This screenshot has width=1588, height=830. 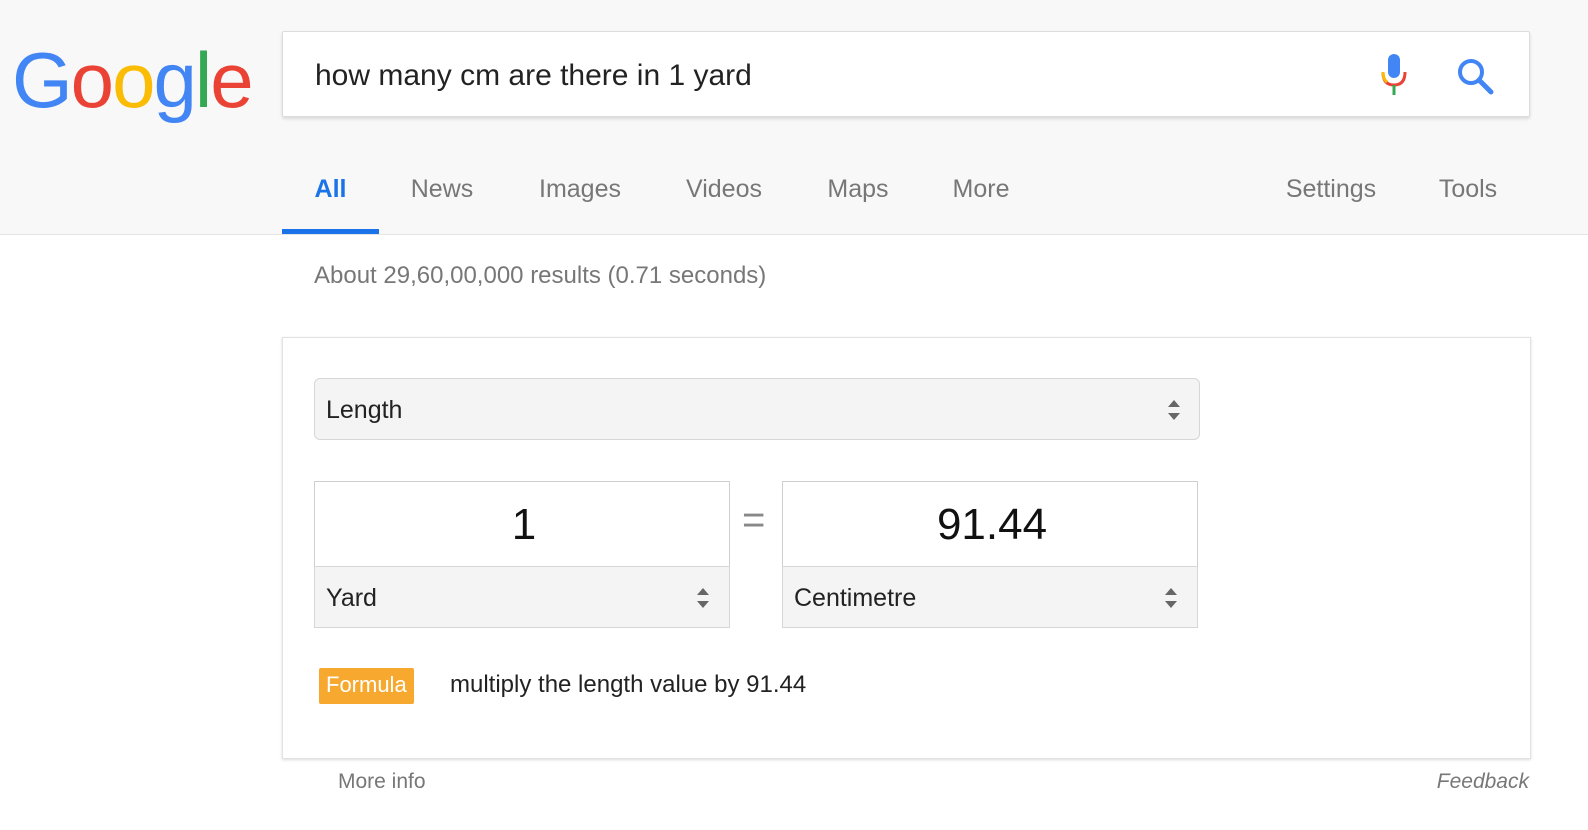 I want to click on tab-news: News, so click(x=442, y=190).